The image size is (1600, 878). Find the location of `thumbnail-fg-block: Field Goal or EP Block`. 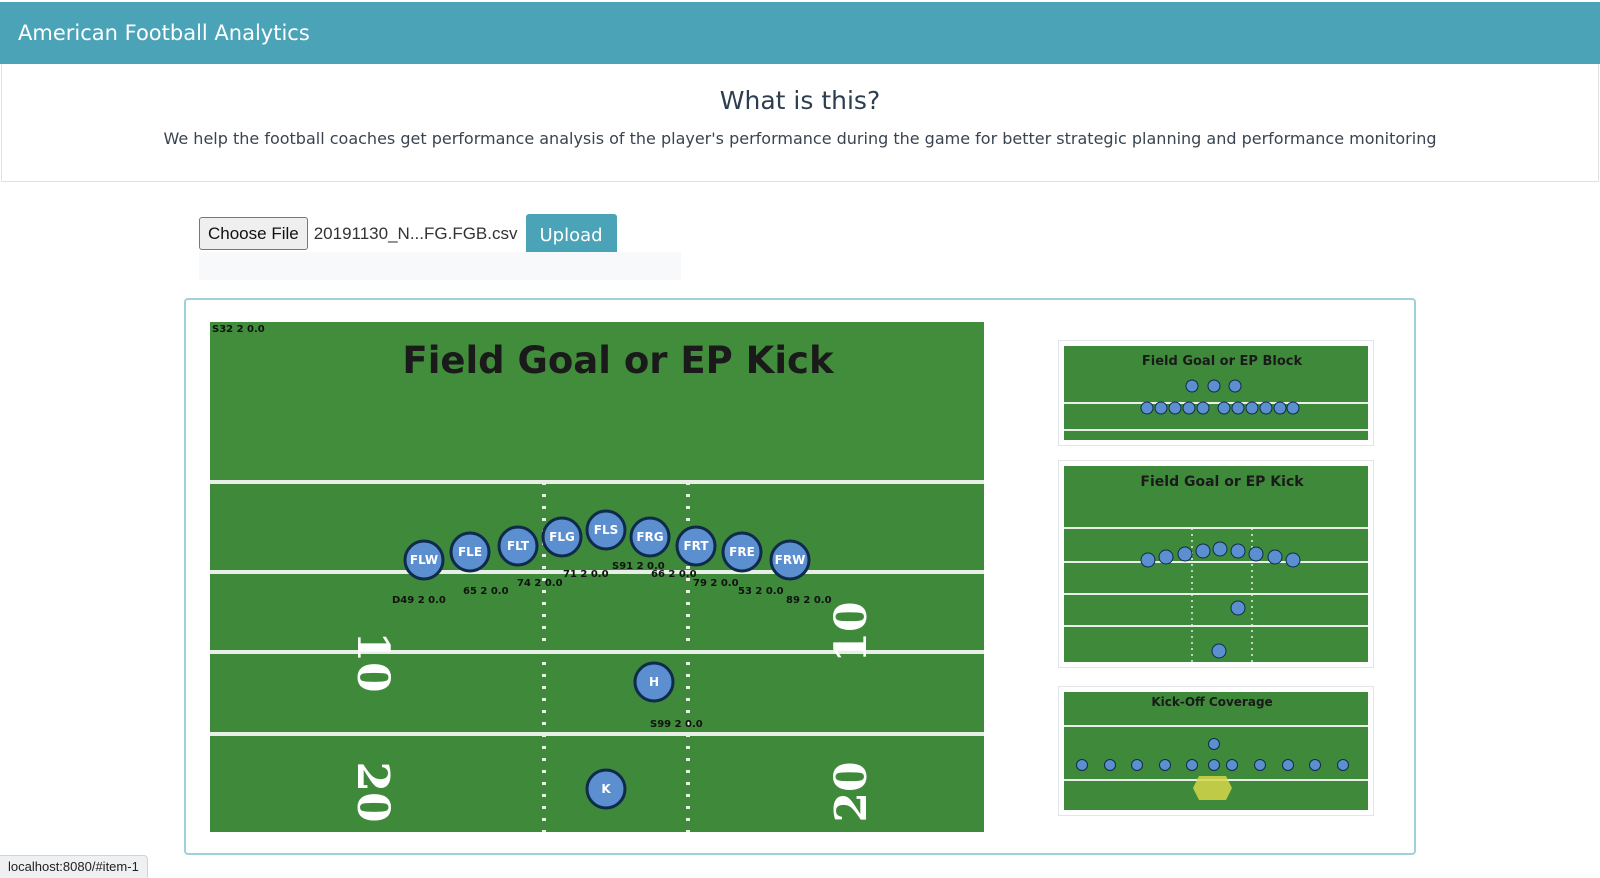

thumbnail-fg-block: Field Goal or EP Block is located at coordinates (1216, 393).